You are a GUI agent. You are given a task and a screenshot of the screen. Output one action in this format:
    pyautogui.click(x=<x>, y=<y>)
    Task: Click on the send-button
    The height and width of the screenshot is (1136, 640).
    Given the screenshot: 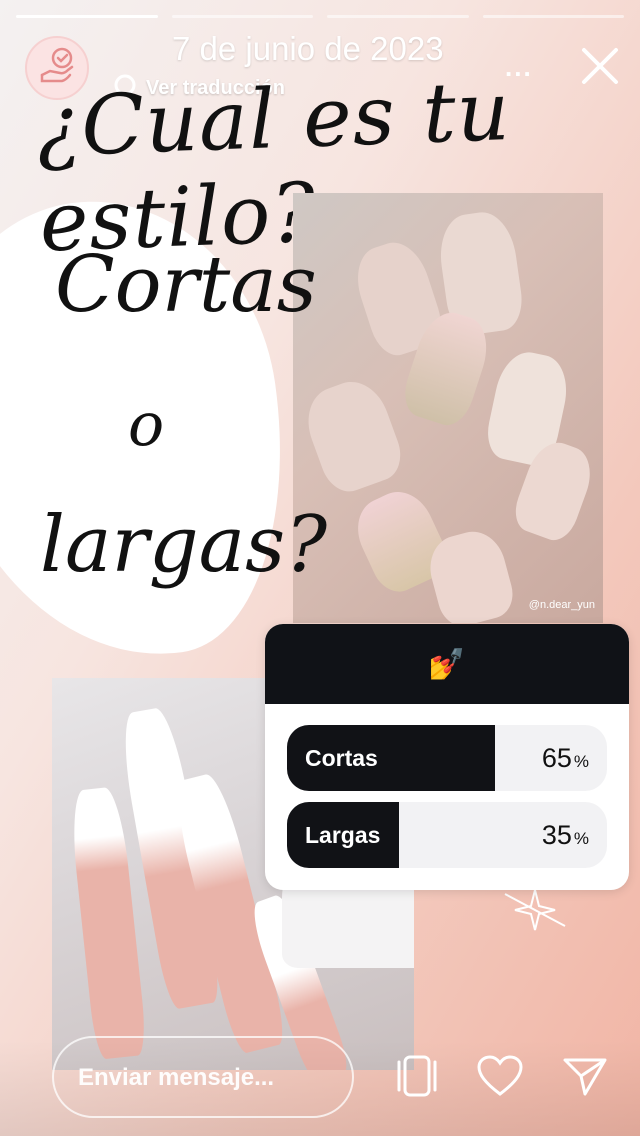 What is the action you would take?
    pyautogui.click(x=585, y=1078)
    